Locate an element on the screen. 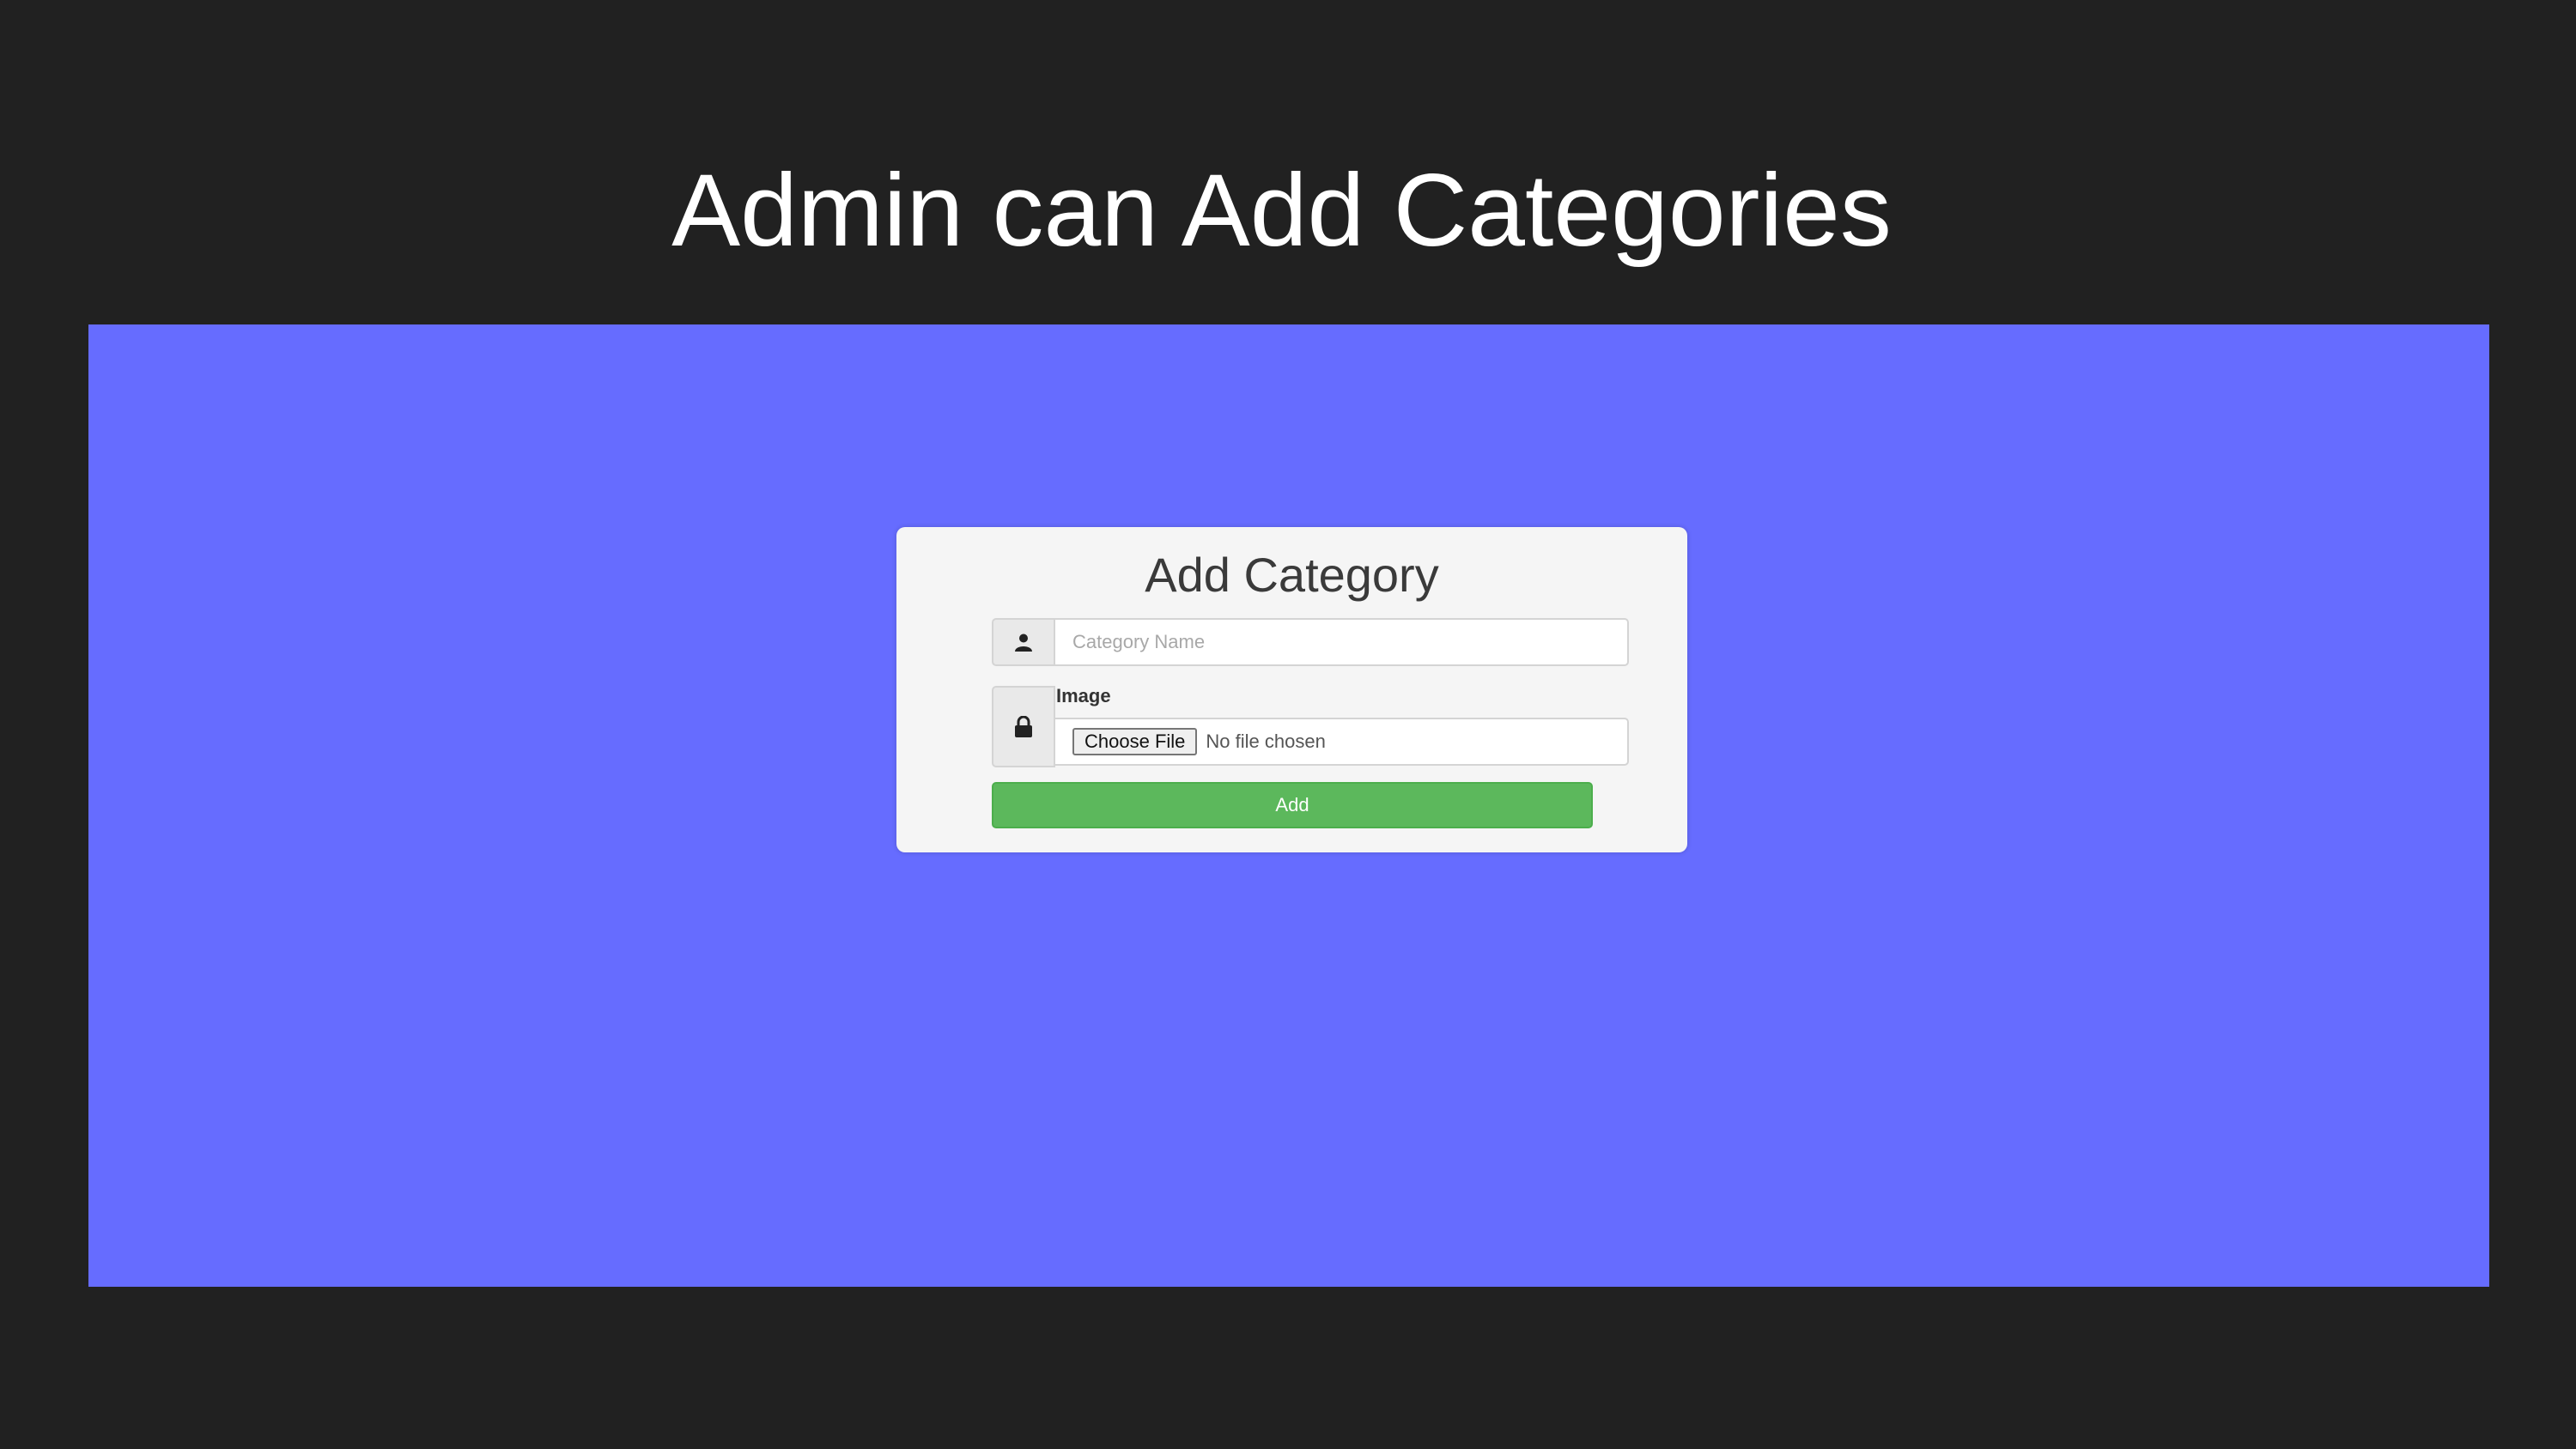  lock-icon is located at coordinates (1024, 726).